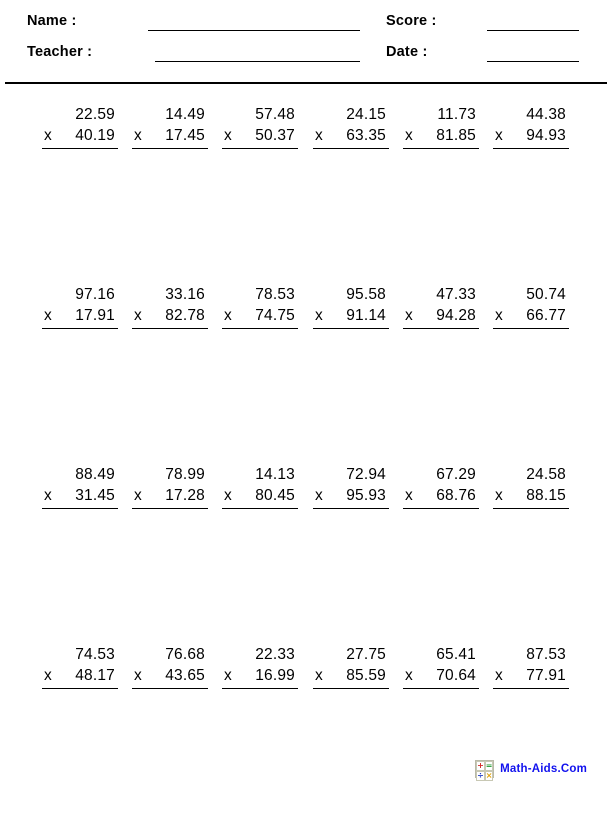 This screenshot has width=612, height=824. Describe the element at coordinates (546, 114) in the screenshot. I see `multiplicand: 44.38` at that location.